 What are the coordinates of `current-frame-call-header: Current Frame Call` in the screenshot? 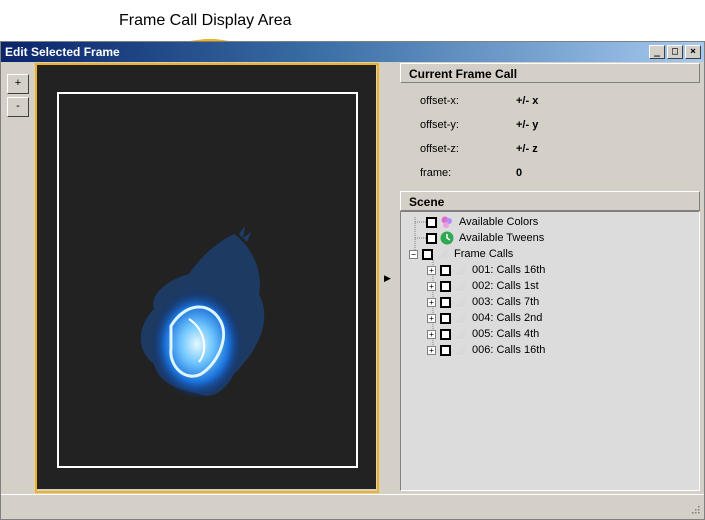 It's located at (550, 73).